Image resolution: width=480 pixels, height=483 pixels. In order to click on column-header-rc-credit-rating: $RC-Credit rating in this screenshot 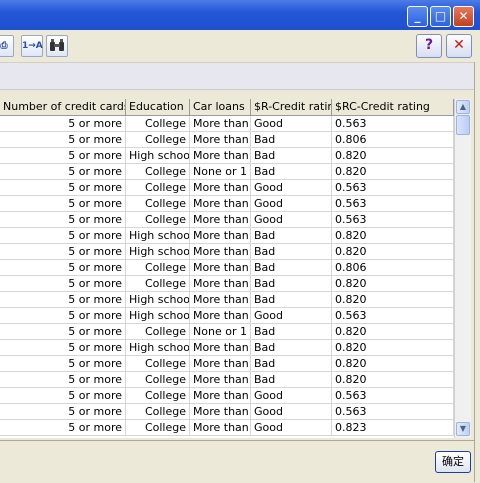, I will do `click(393, 107)`.